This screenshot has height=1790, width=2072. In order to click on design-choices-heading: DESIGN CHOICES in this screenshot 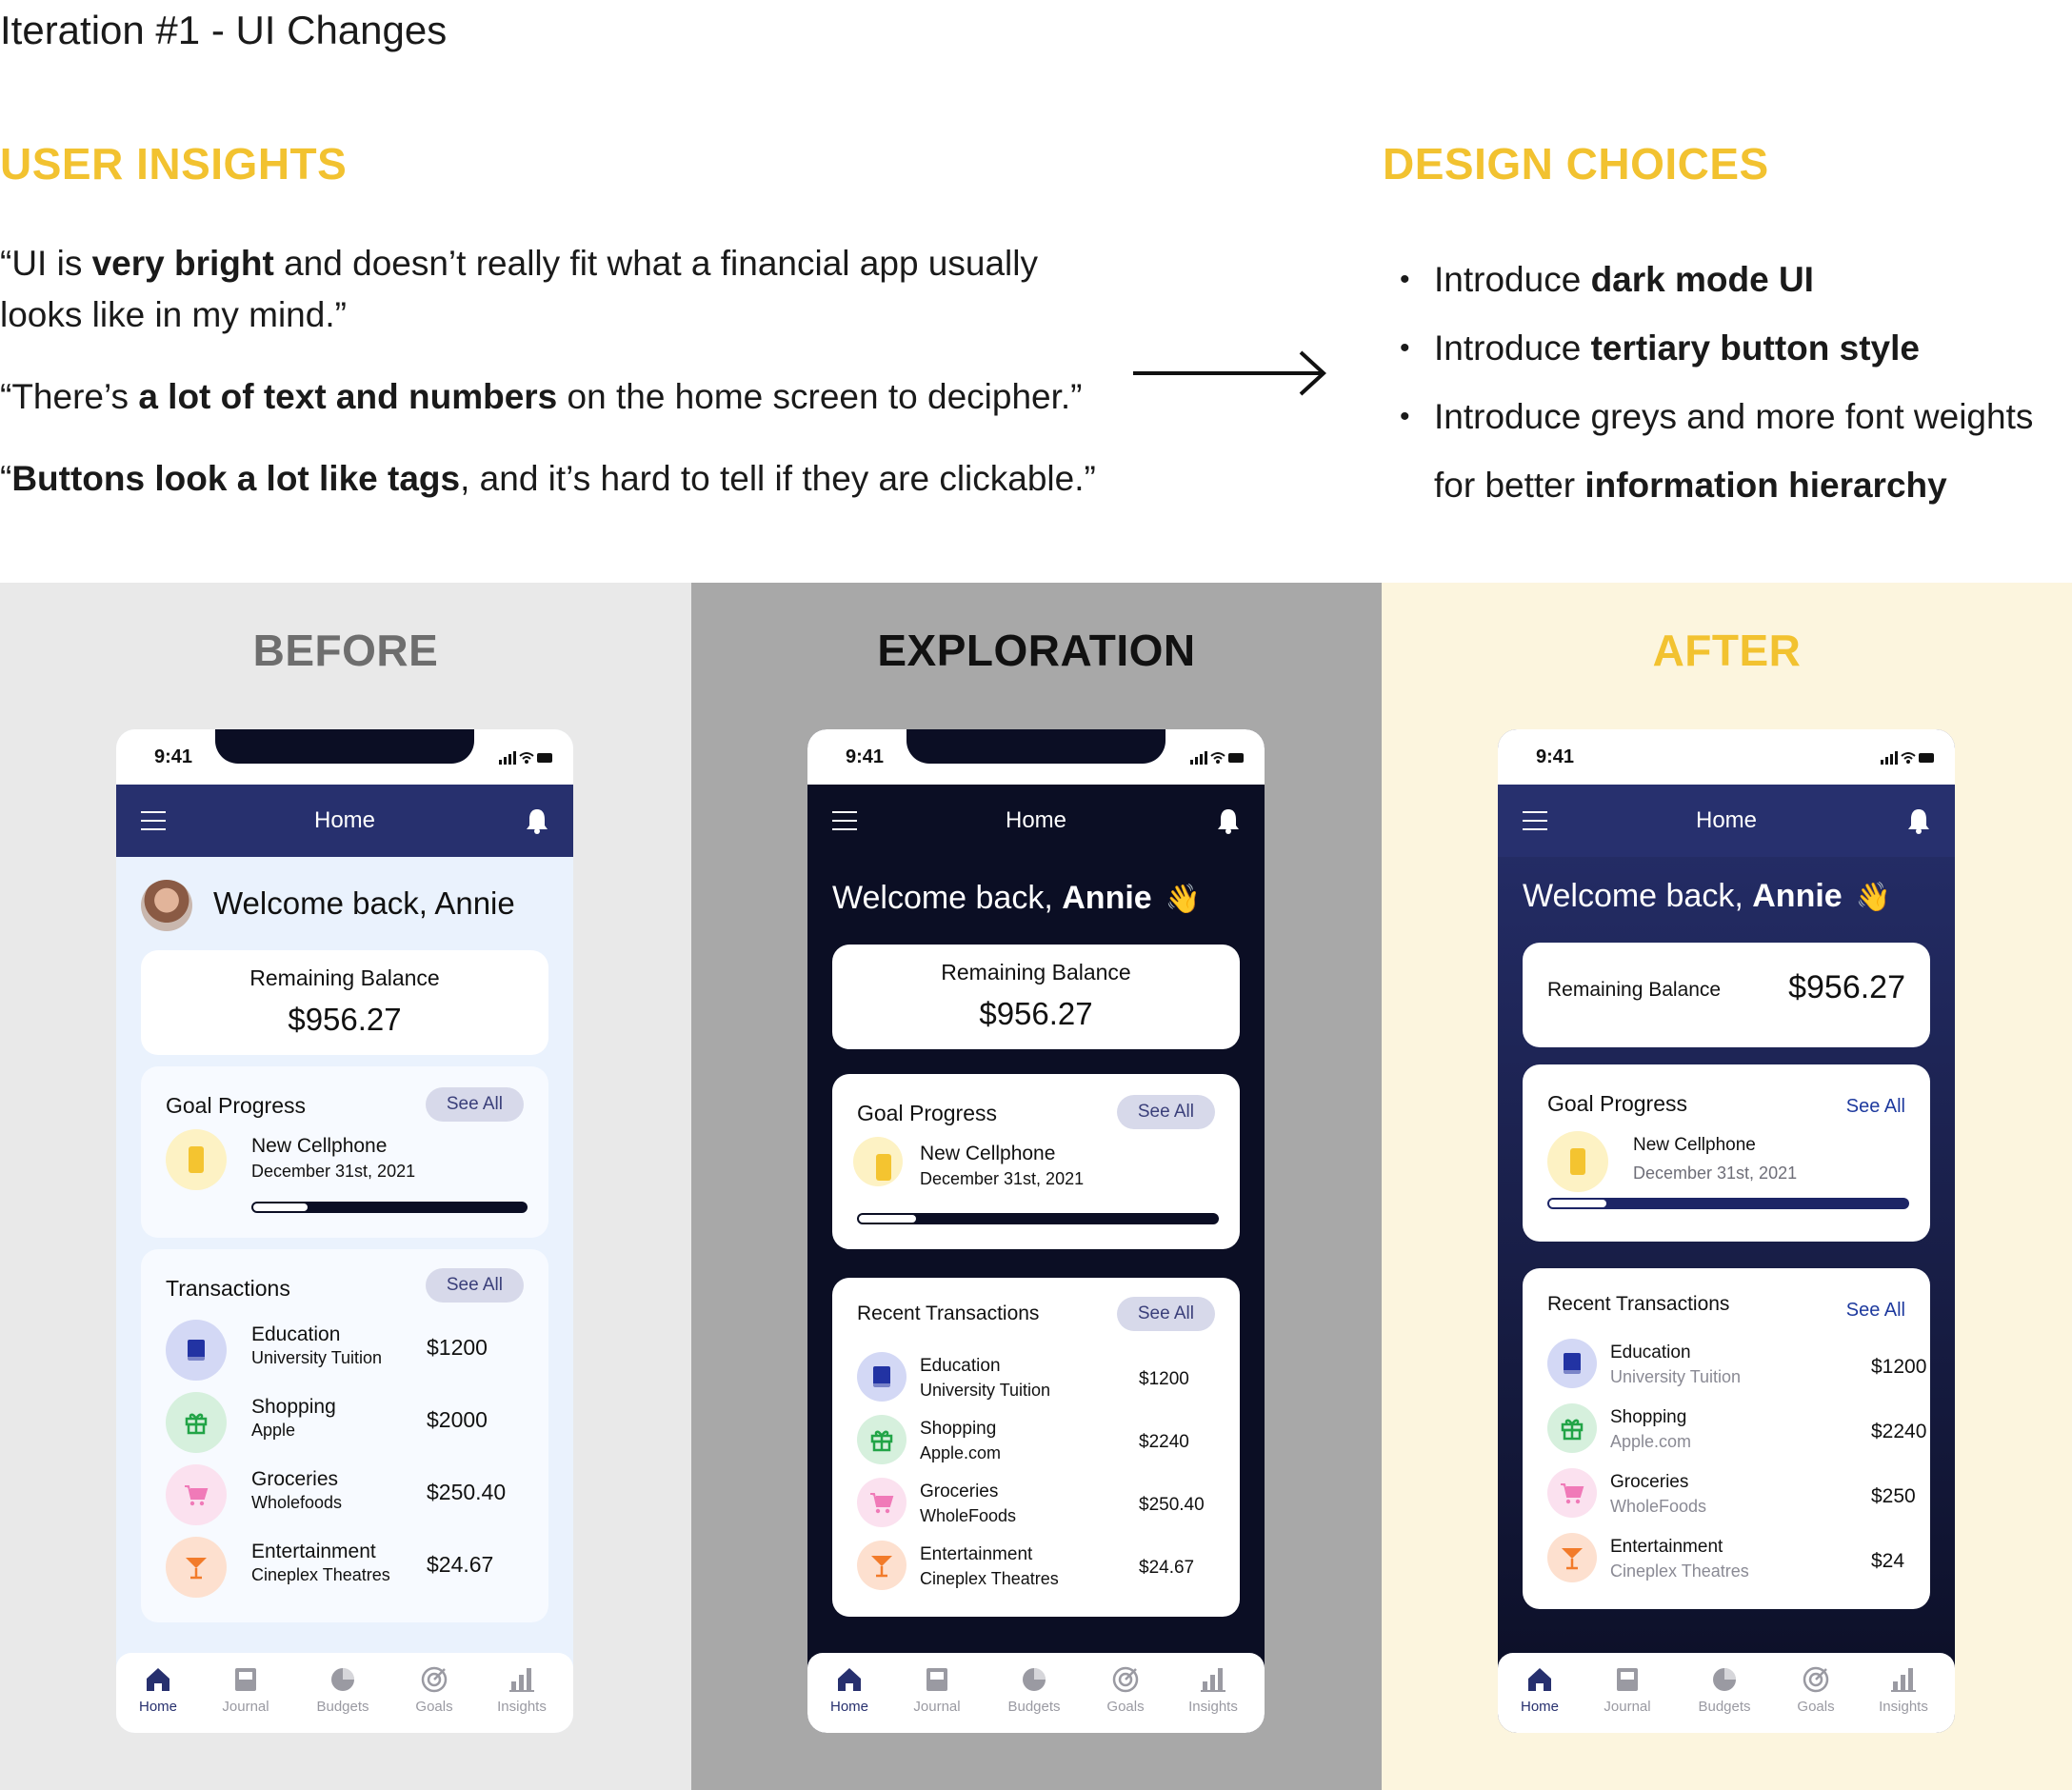, I will do `click(1576, 164)`.